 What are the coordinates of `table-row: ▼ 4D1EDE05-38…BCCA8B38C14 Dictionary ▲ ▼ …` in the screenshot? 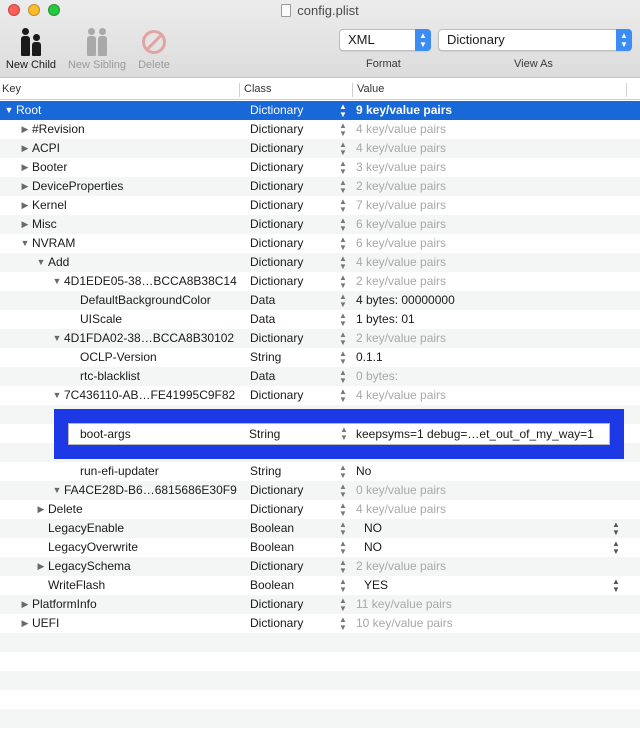 It's located at (320, 281).